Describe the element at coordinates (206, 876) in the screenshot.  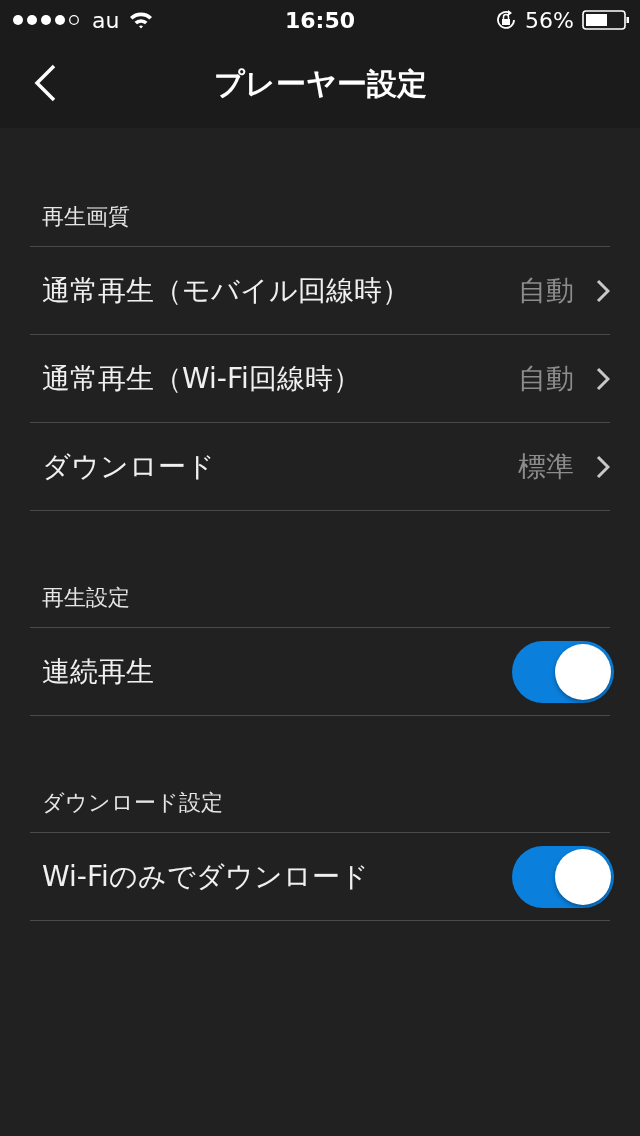
I see `setting-label: Wi-Fiのみでダウンロード` at that location.